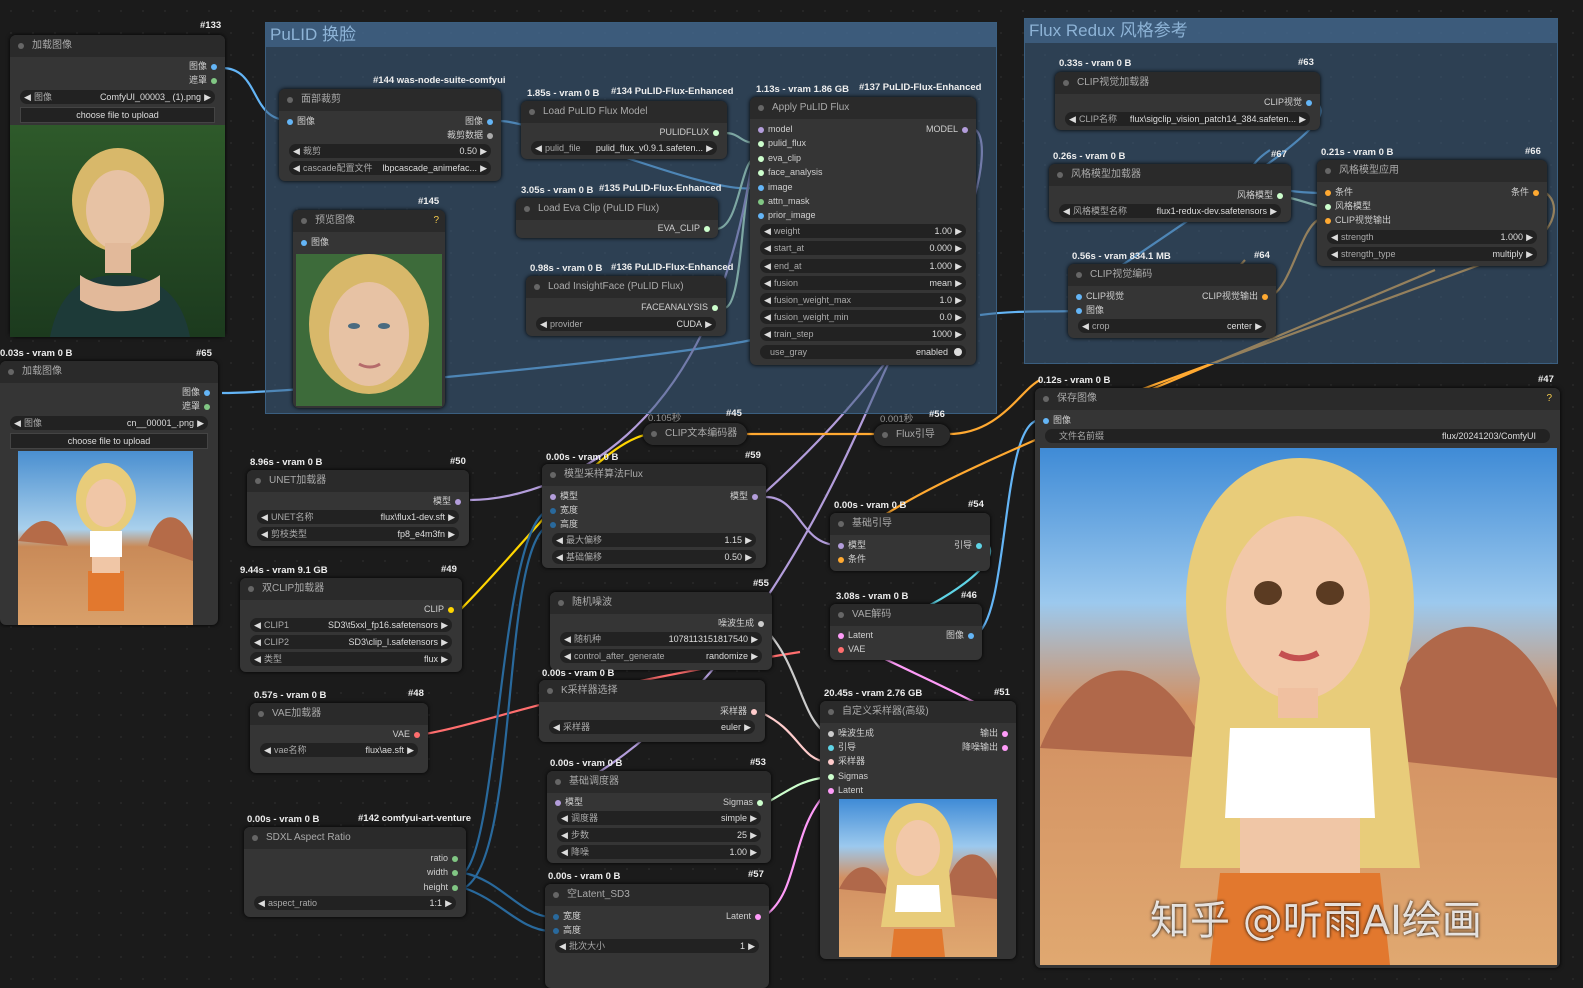  What do you see at coordinates (661, 639) in the screenshot?
I see `seed-widget: ◀ 随机种 1078113151817540 ▶` at bounding box center [661, 639].